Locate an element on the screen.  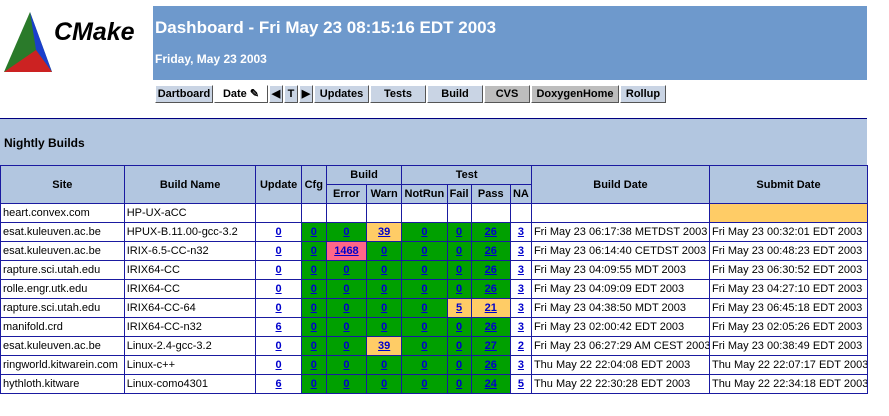
fail-cell: 5 is located at coordinates (459, 308).